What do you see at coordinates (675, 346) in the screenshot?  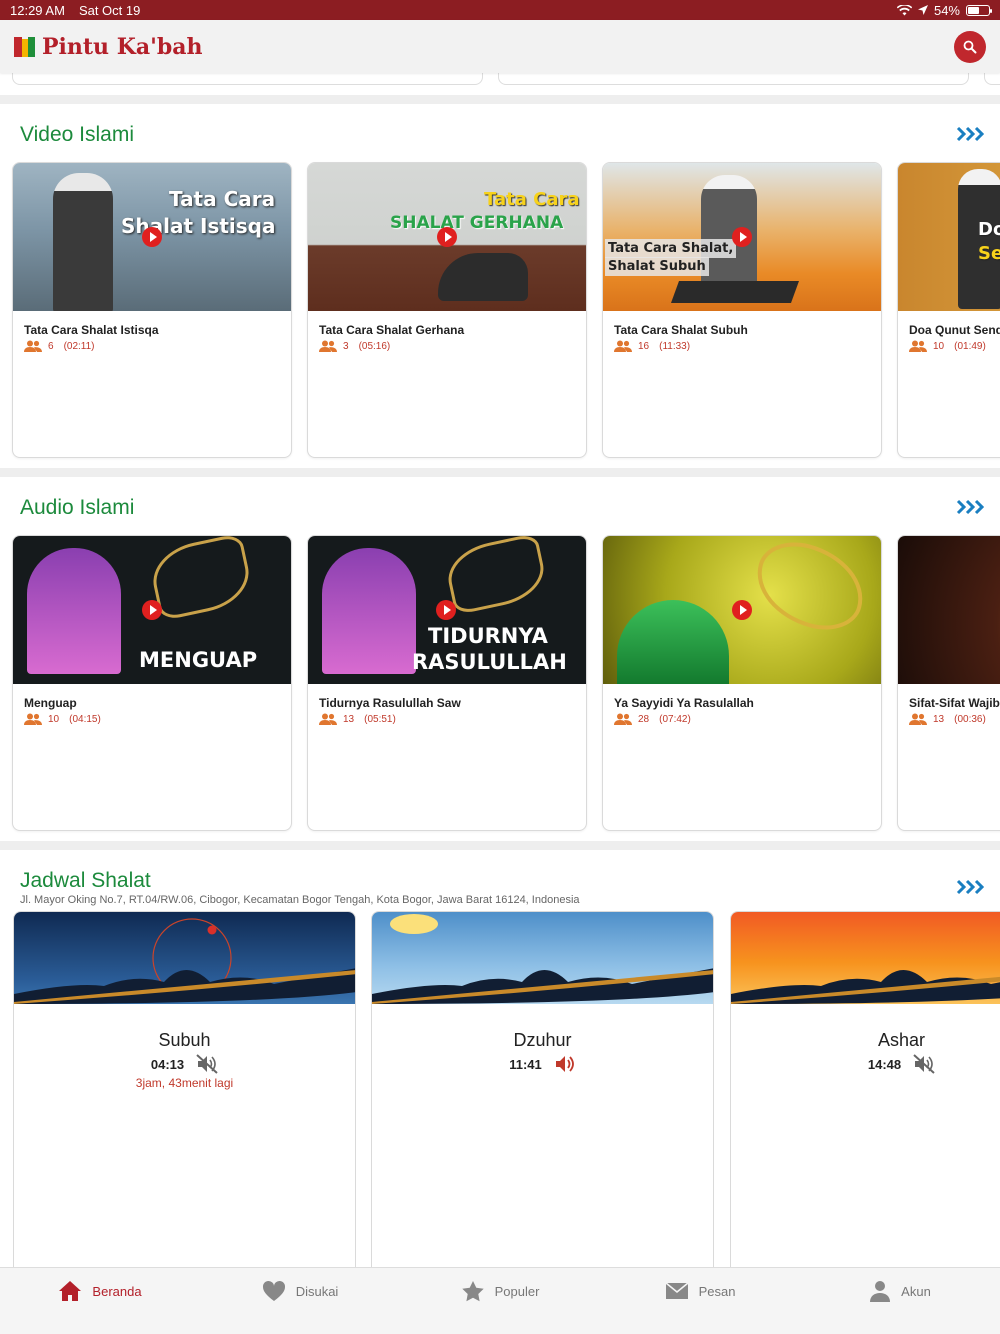 I see `video-duration: (11:33)` at bounding box center [675, 346].